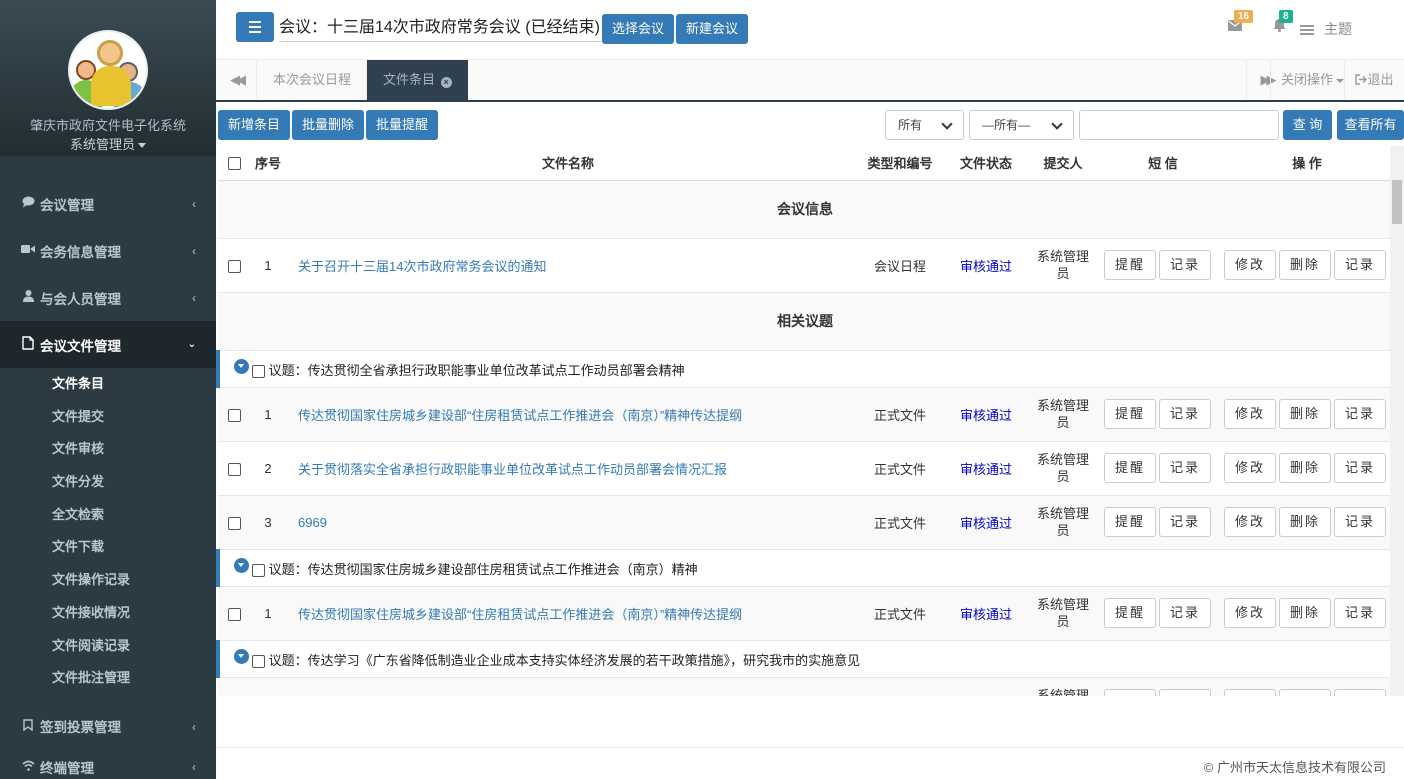  I want to click on type-filter-value: —所有—, so click(1006, 125).